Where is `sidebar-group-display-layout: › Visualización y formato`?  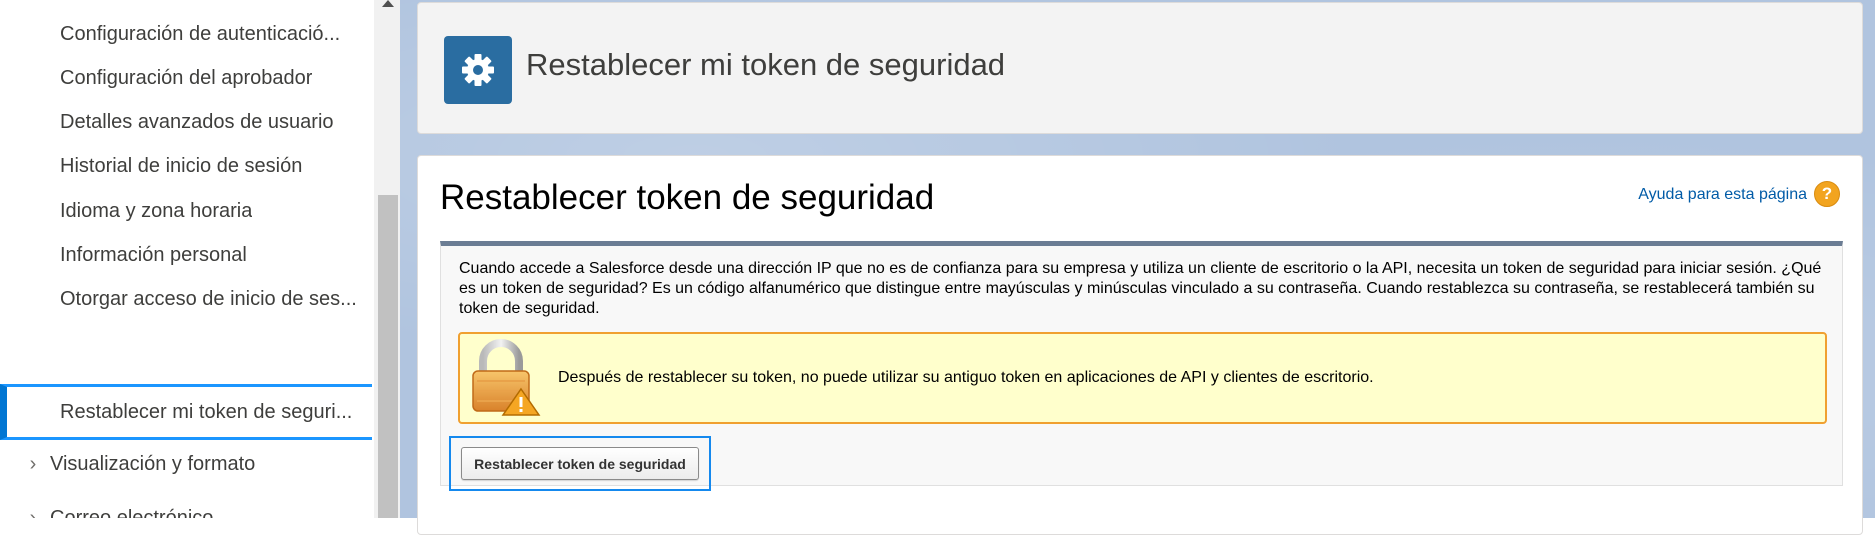 sidebar-group-display-layout: › Visualización y formato is located at coordinates (186, 464).